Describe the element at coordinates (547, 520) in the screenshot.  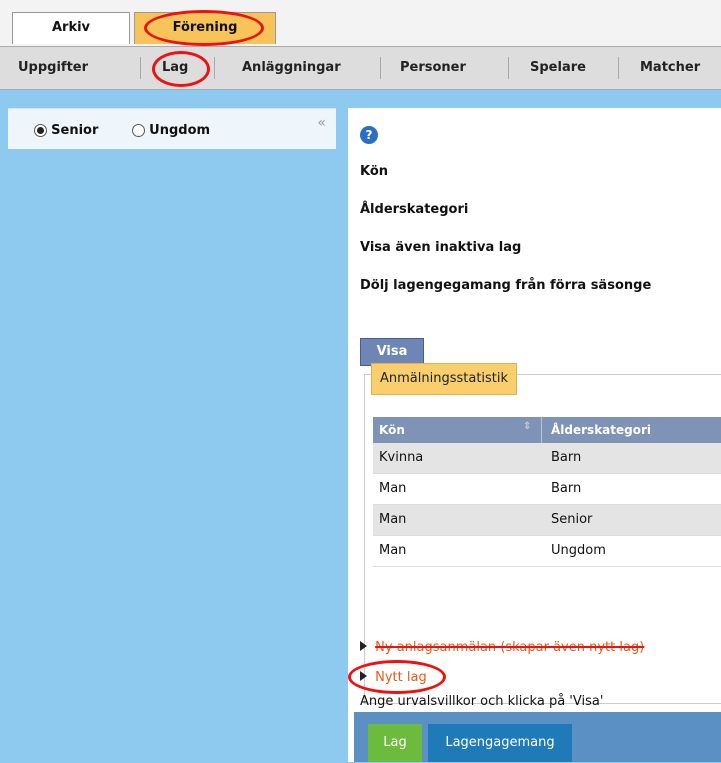
I see `table-row: Man Senior` at that location.